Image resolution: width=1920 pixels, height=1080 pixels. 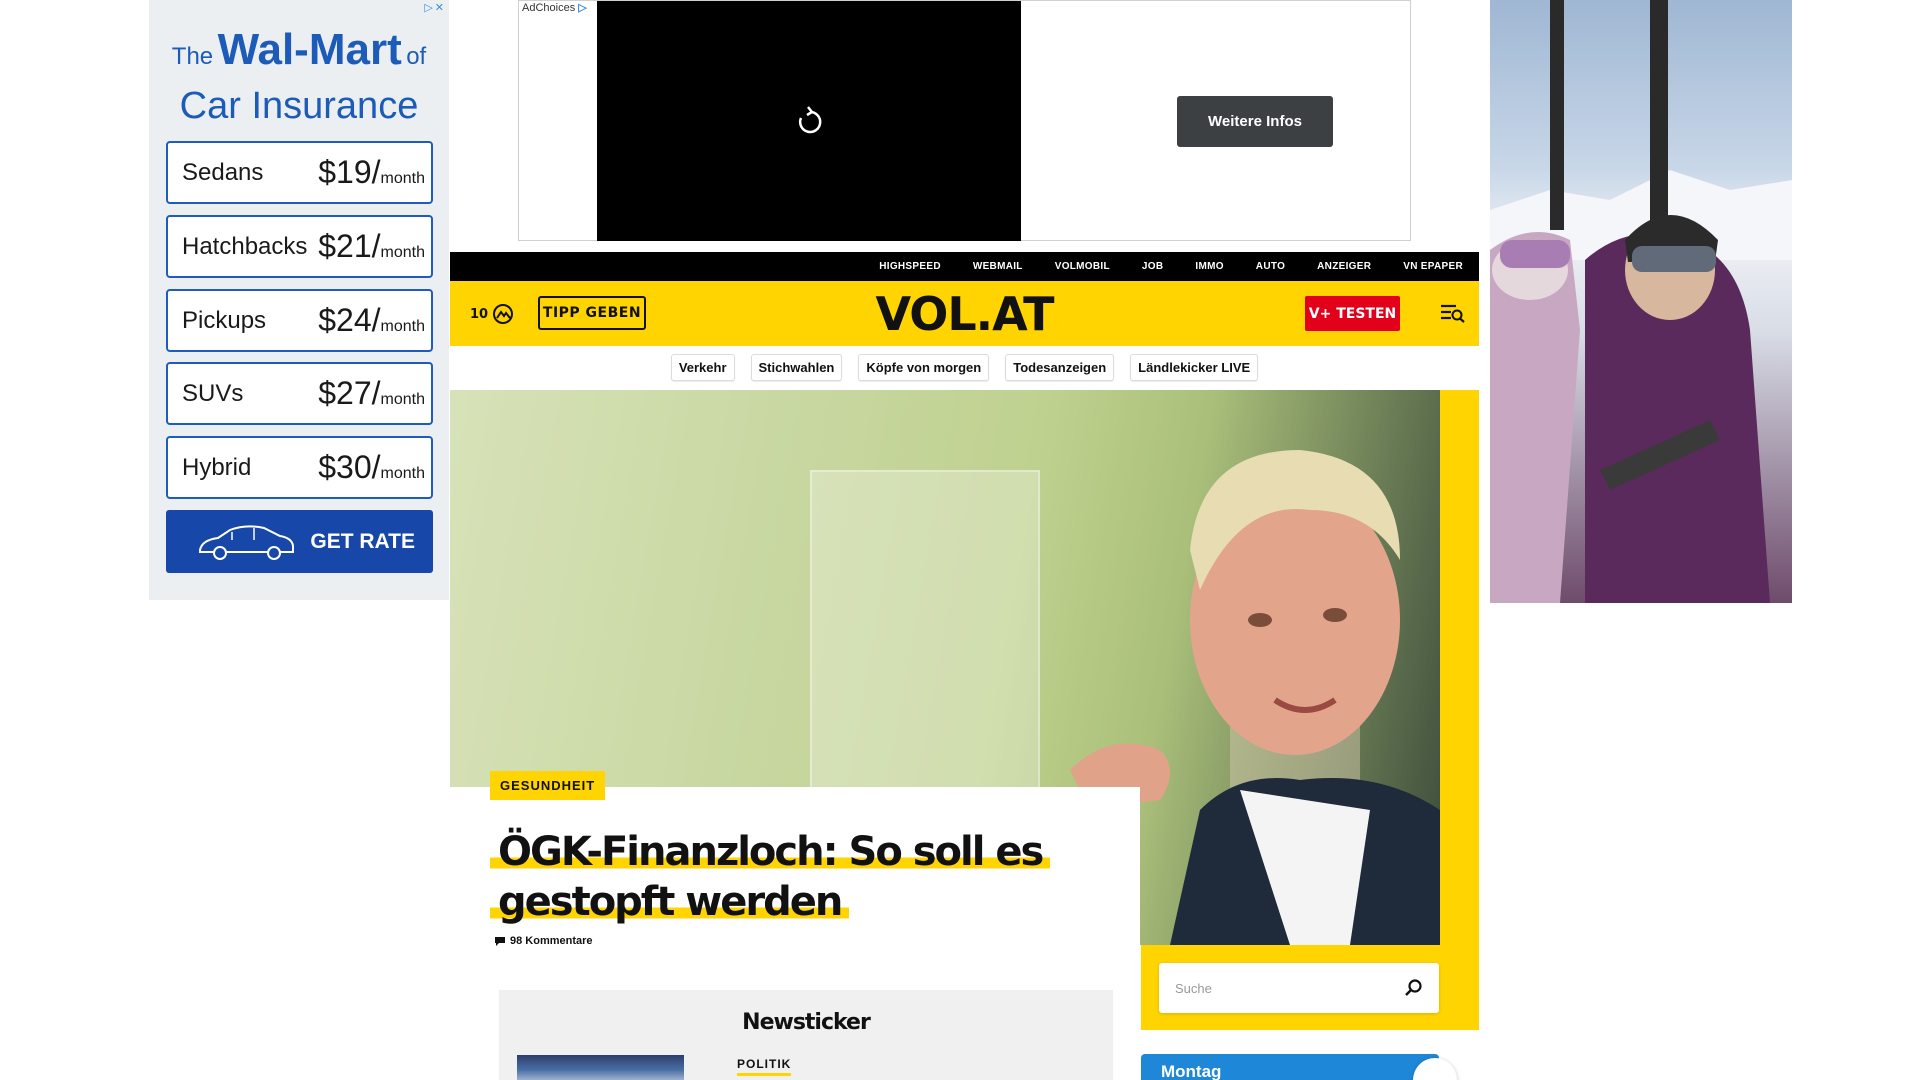 What do you see at coordinates (1299, 1067) in the screenshot?
I see `weekday-card: Montag` at bounding box center [1299, 1067].